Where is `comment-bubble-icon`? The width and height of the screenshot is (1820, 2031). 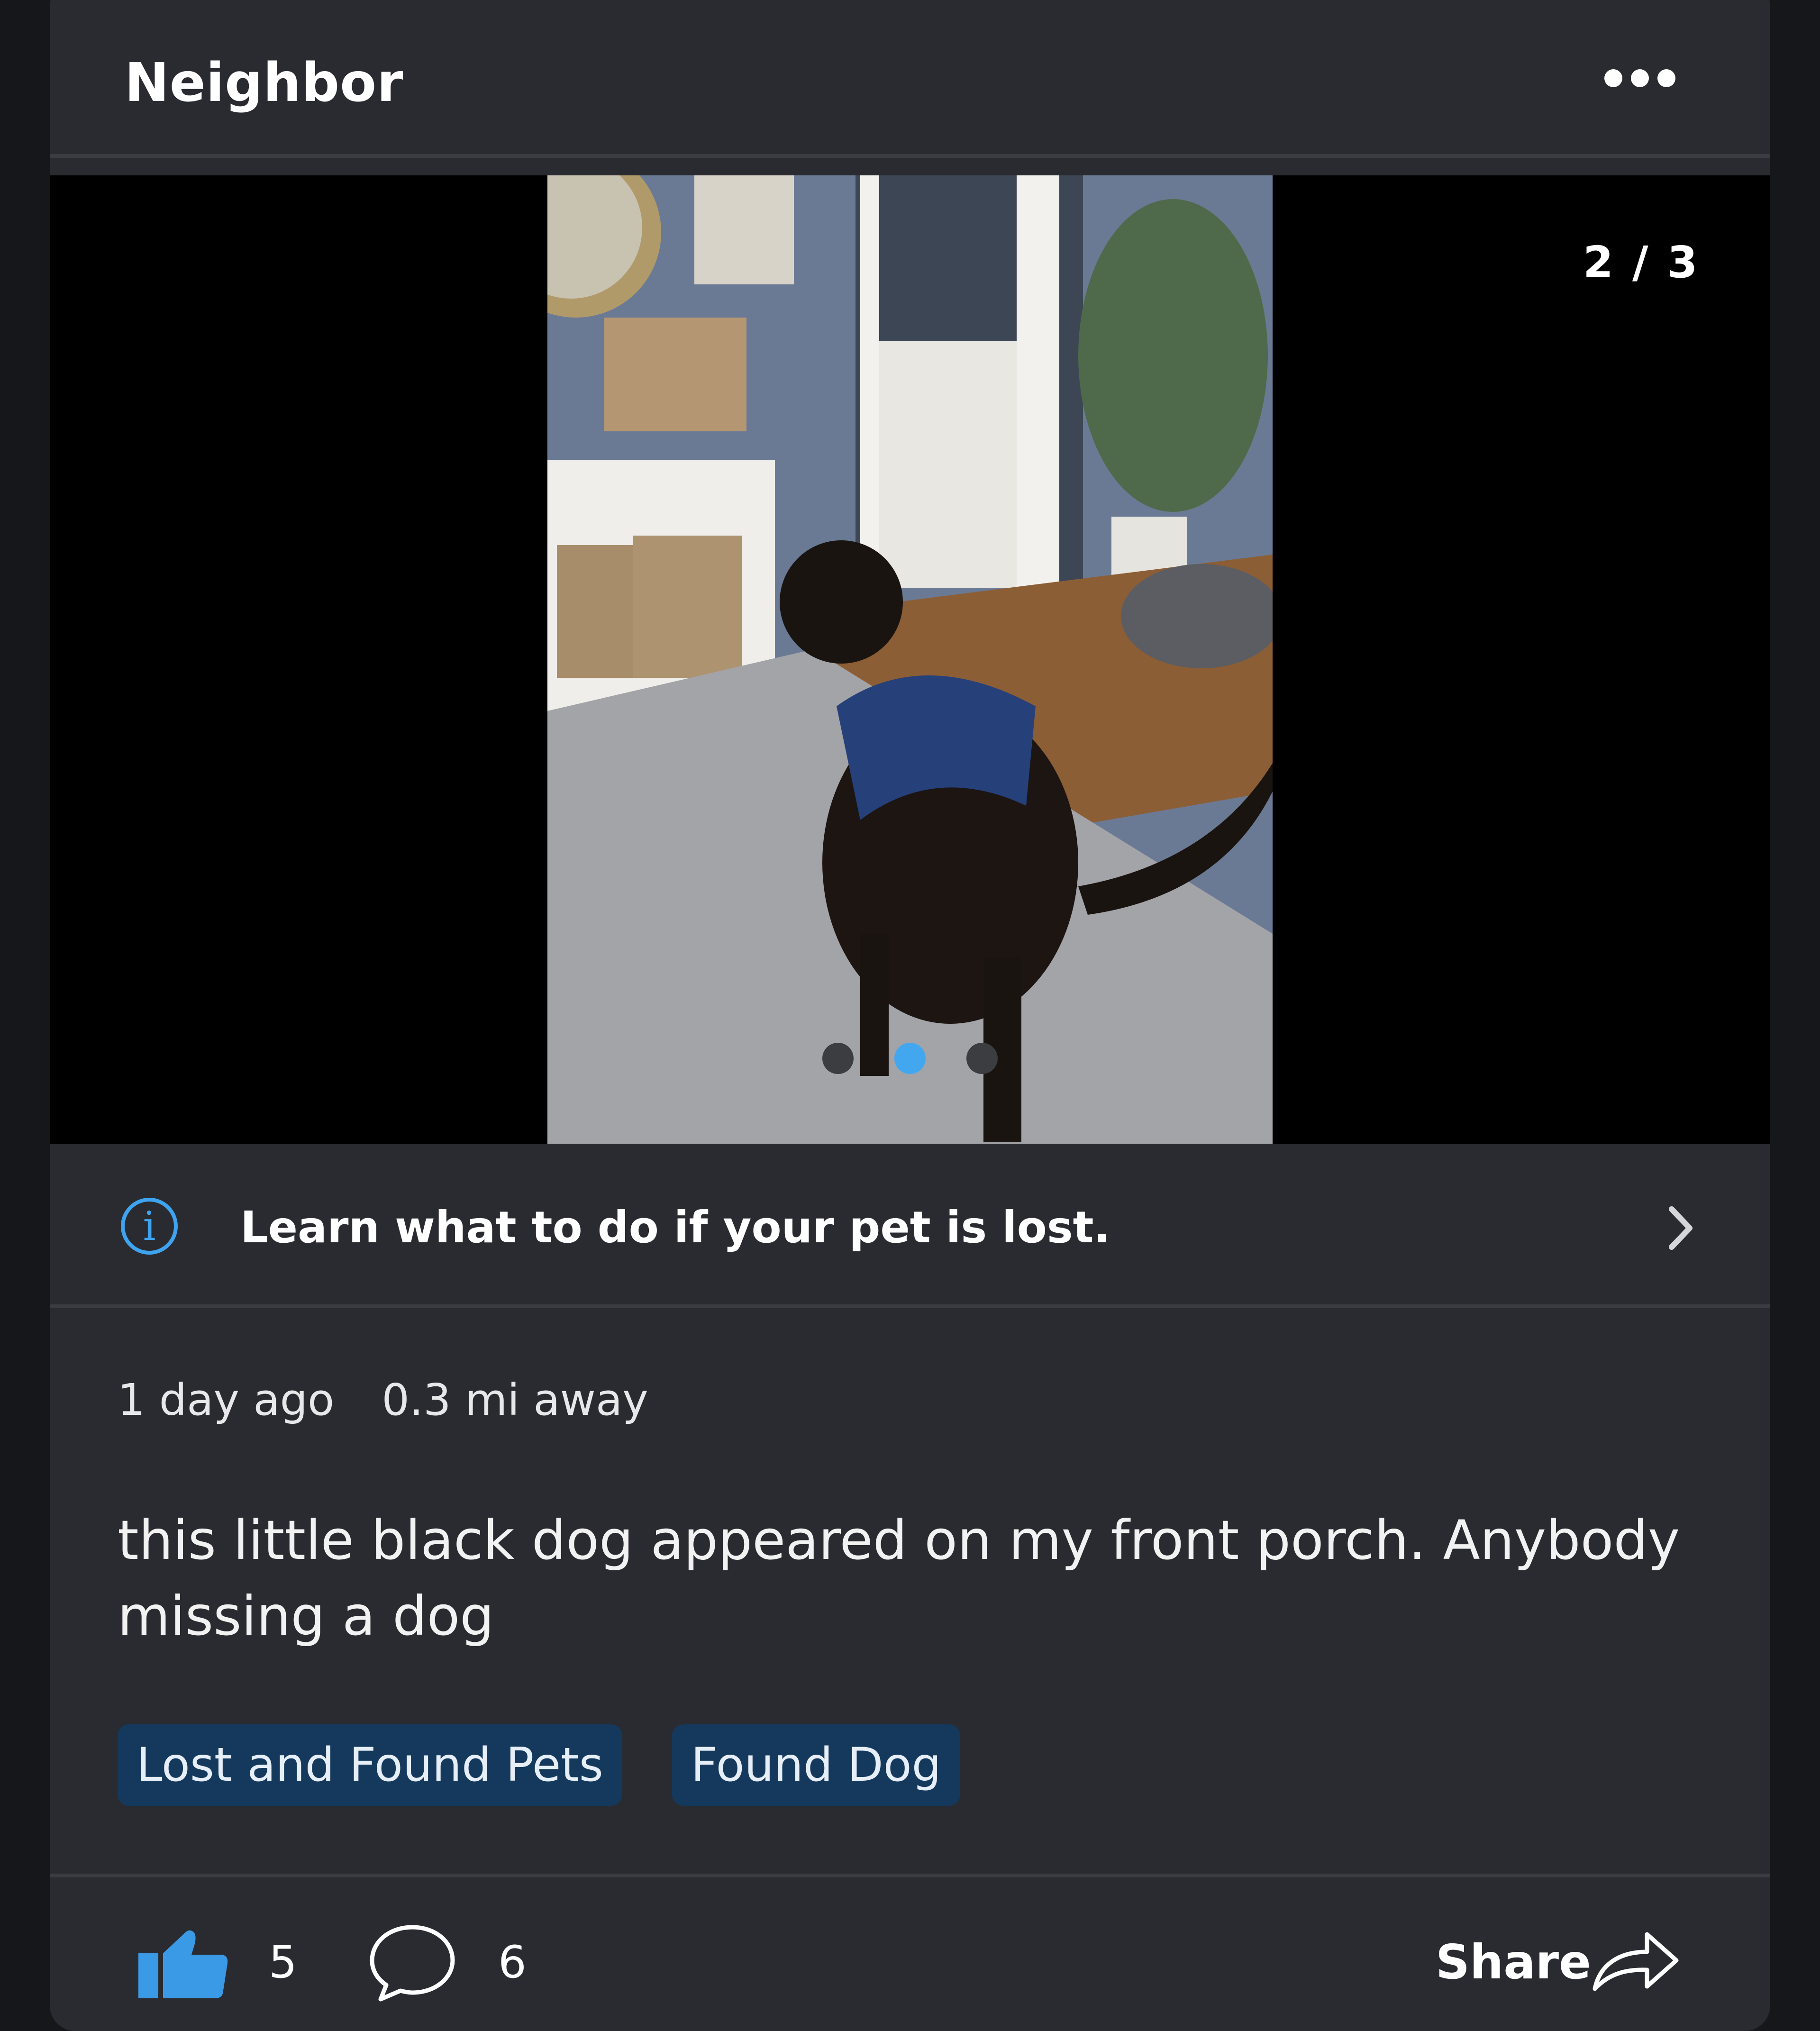
comment-bubble-icon is located at coordinates (412, 1962).